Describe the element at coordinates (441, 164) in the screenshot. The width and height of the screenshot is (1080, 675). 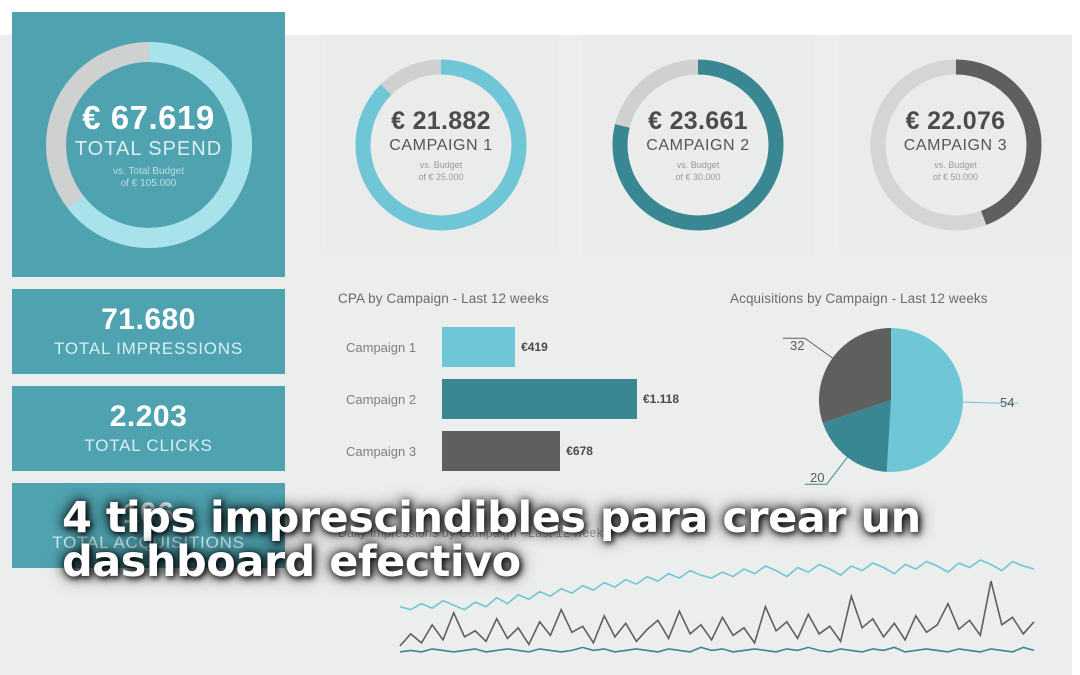
I see `campaign-1-sub-line1: vs. Budget` at that location.